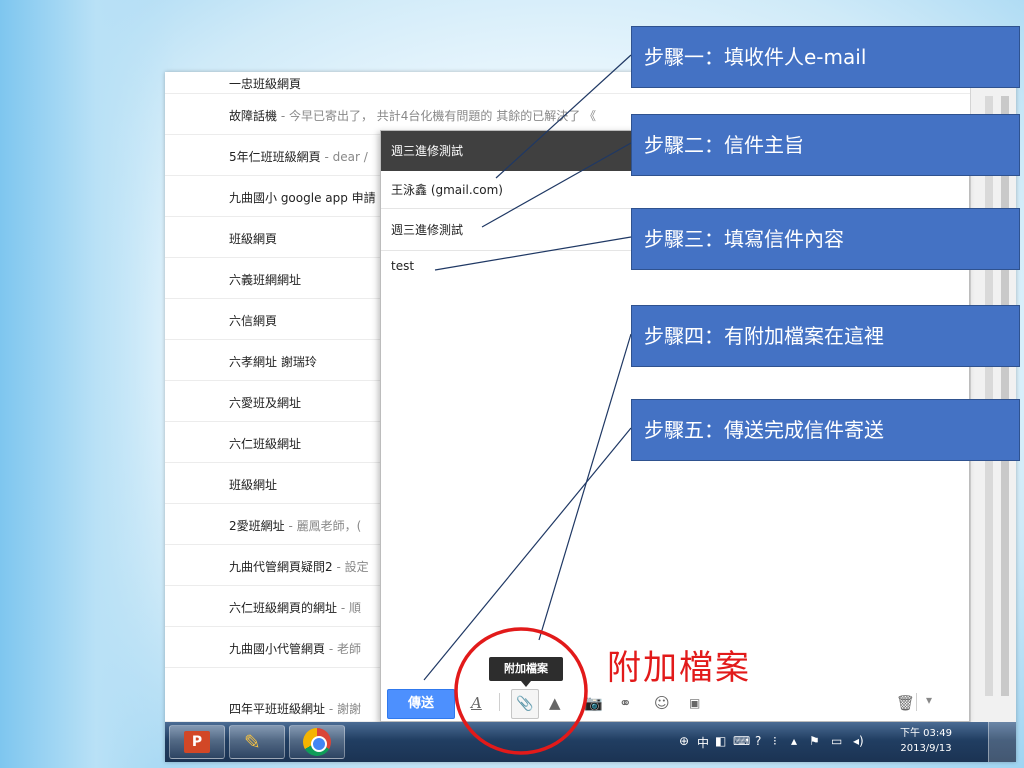 The height and width of the screenshot is (768, 1024). What do you see at coordinates (265, 444) in the screenshot?
I see `email-subject: 六仁班級網址` at bounding box center [265, 444].